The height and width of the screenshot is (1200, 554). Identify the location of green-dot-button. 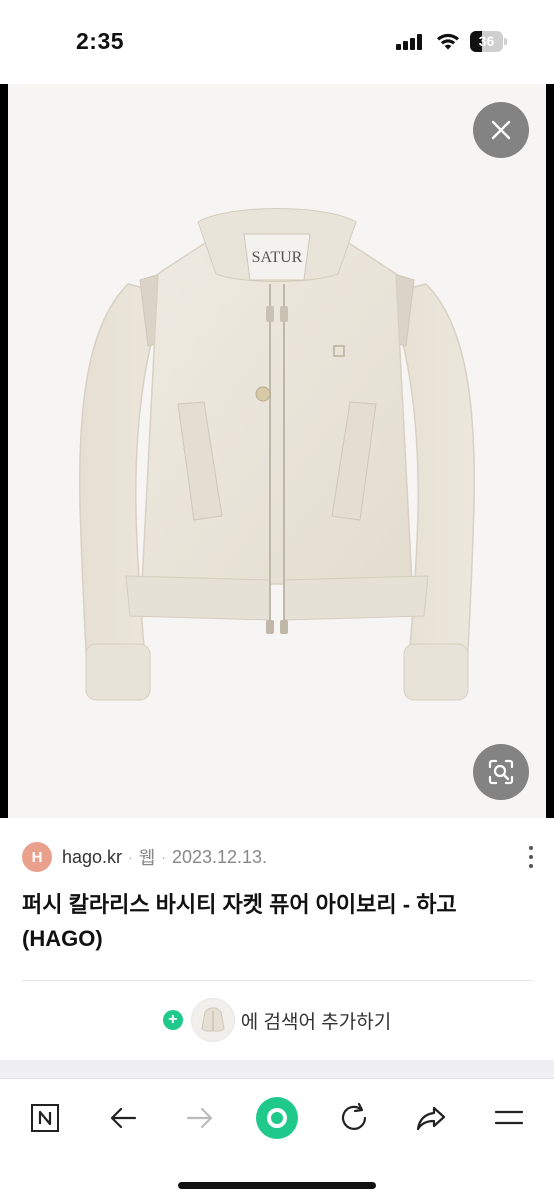
(277, 1118).